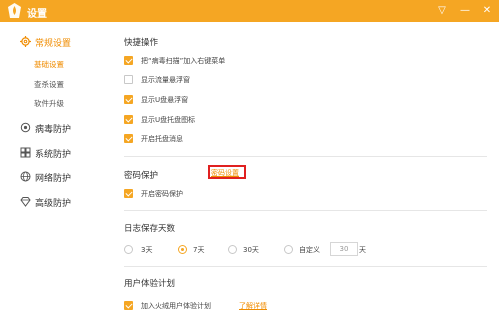  Describe the element at coordinates (37, 14) in the screenshot. I see `window-title: 设置` at that location.